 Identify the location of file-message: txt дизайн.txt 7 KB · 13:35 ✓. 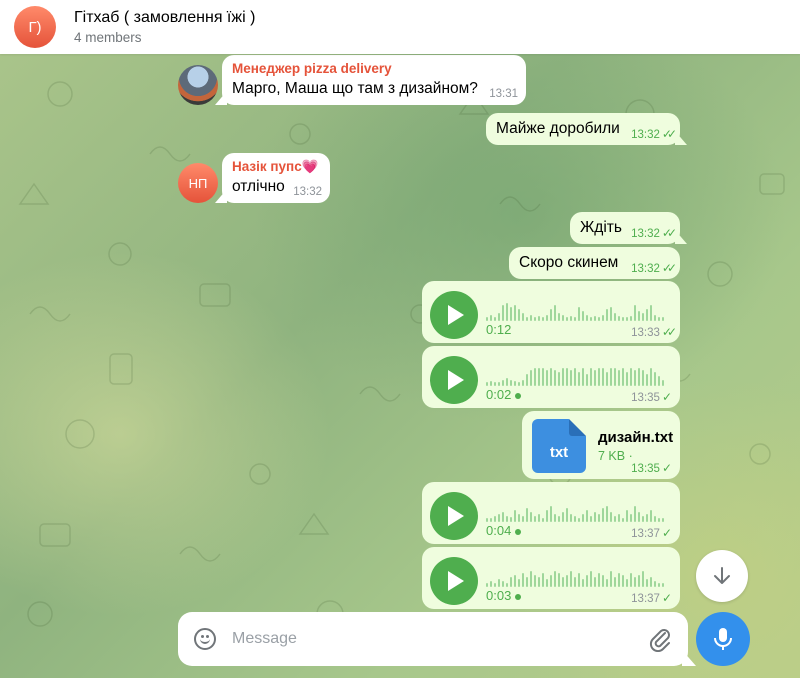
(601, 445).